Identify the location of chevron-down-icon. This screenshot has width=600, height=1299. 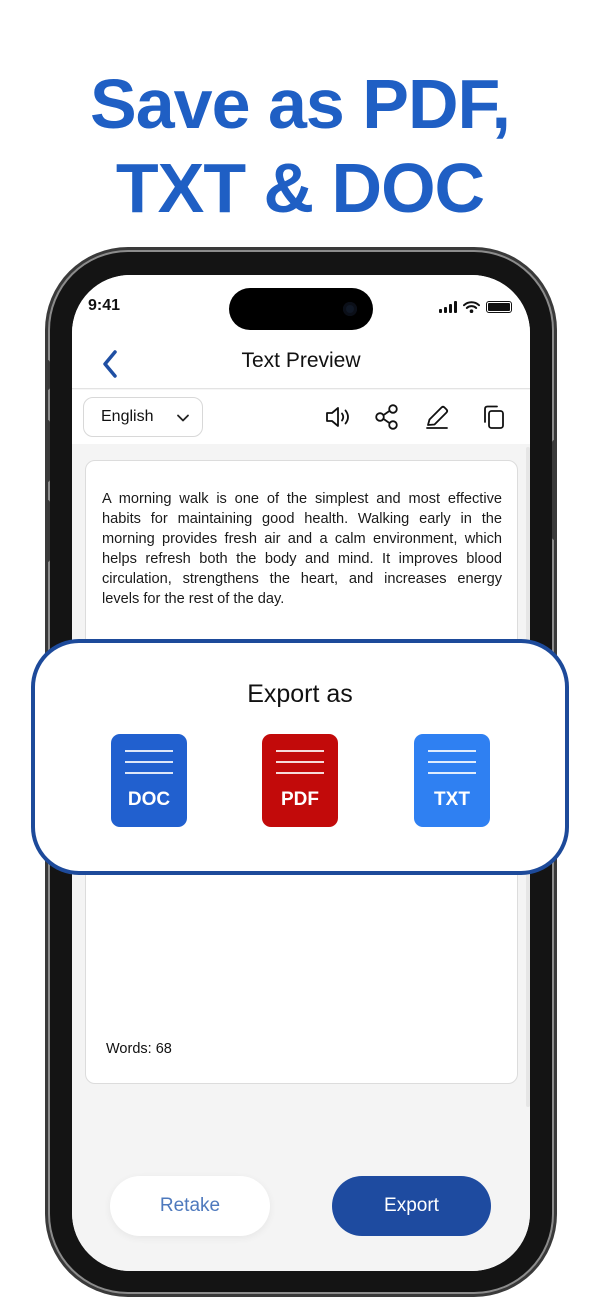
(183, 418).